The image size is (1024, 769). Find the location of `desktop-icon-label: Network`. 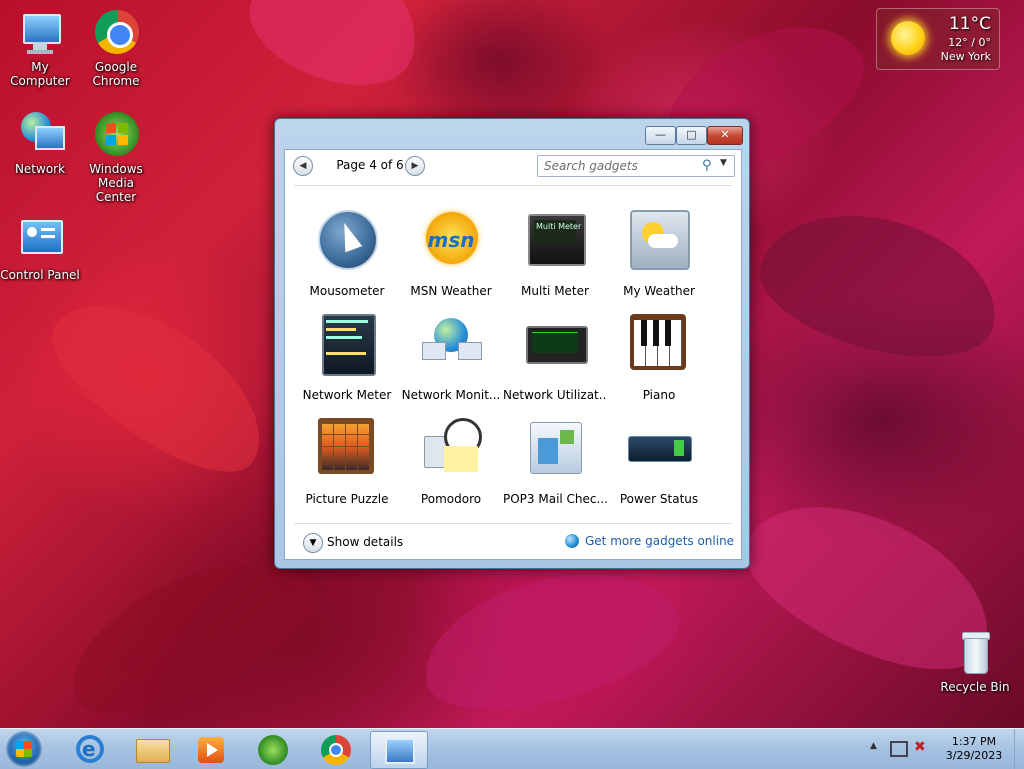

desktop-icon-label: Network is located at coordinates (40, 169).